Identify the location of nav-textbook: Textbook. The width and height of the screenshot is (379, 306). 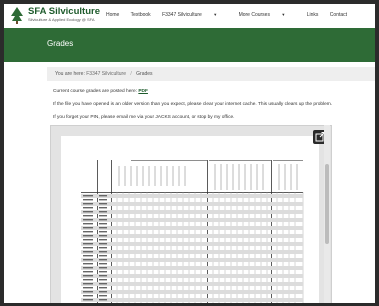
(141, 15).